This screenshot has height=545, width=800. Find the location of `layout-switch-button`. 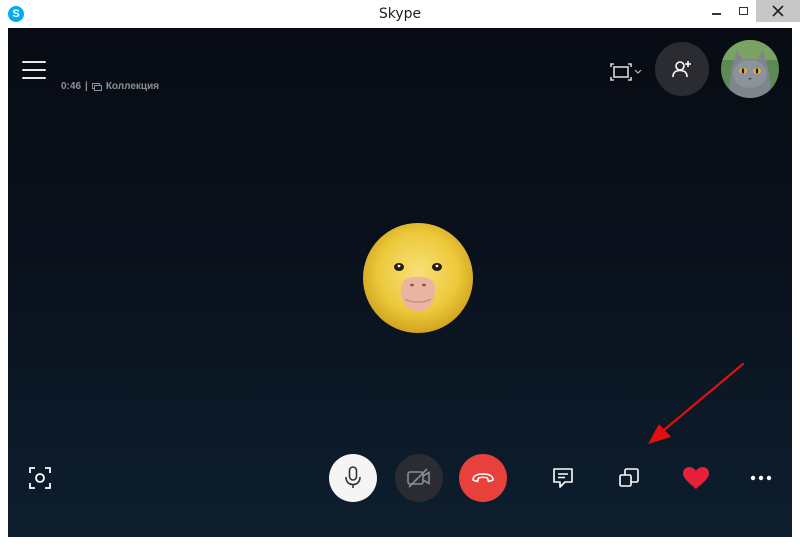

layout-switch-button is located at coordinates (628, 72).